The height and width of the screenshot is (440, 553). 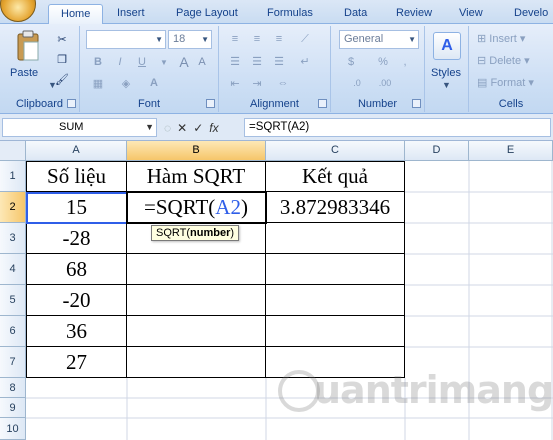 I want to click on cut-icon: ✂, so click(x=62, y=39).